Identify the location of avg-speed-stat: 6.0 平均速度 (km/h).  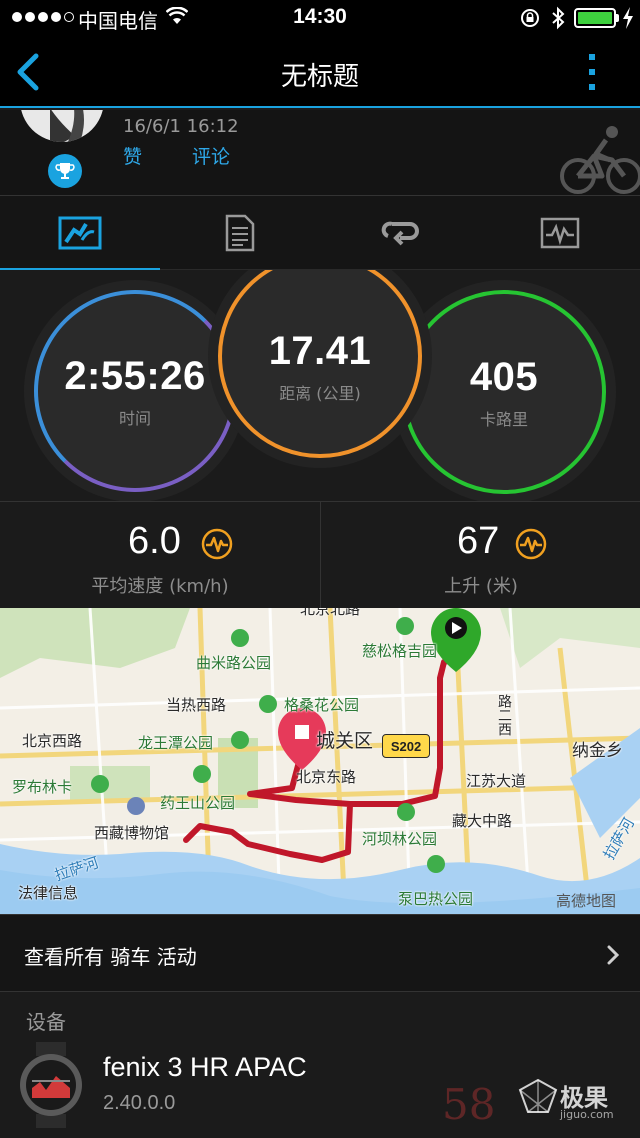
(160, 555).